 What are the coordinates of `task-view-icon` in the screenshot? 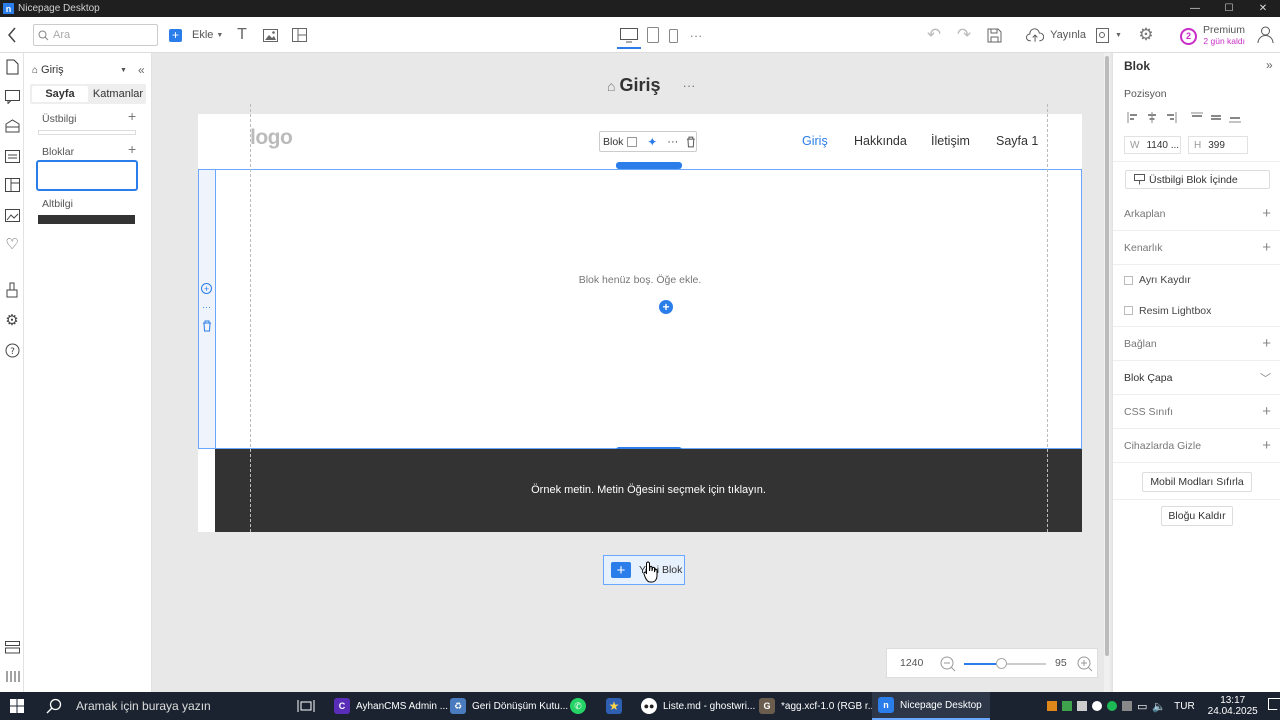 It's located at (306, 706).